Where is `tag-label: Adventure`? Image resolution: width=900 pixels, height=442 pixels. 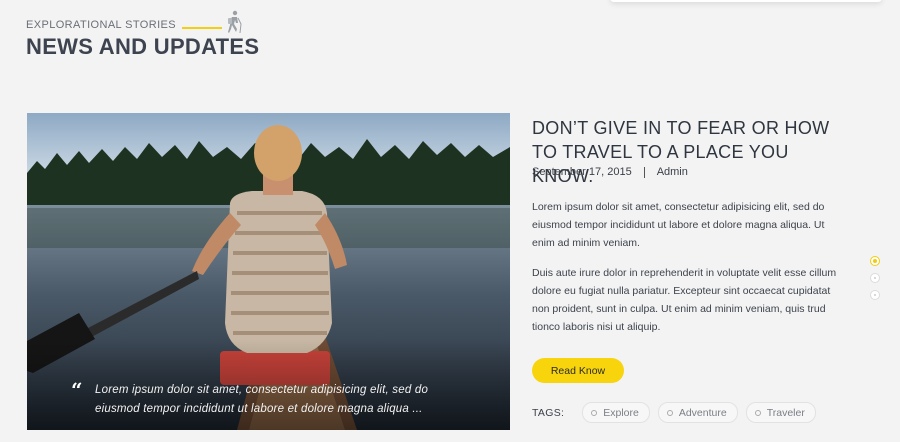 tag-label: Adventure is located at coordinates (702, 412).